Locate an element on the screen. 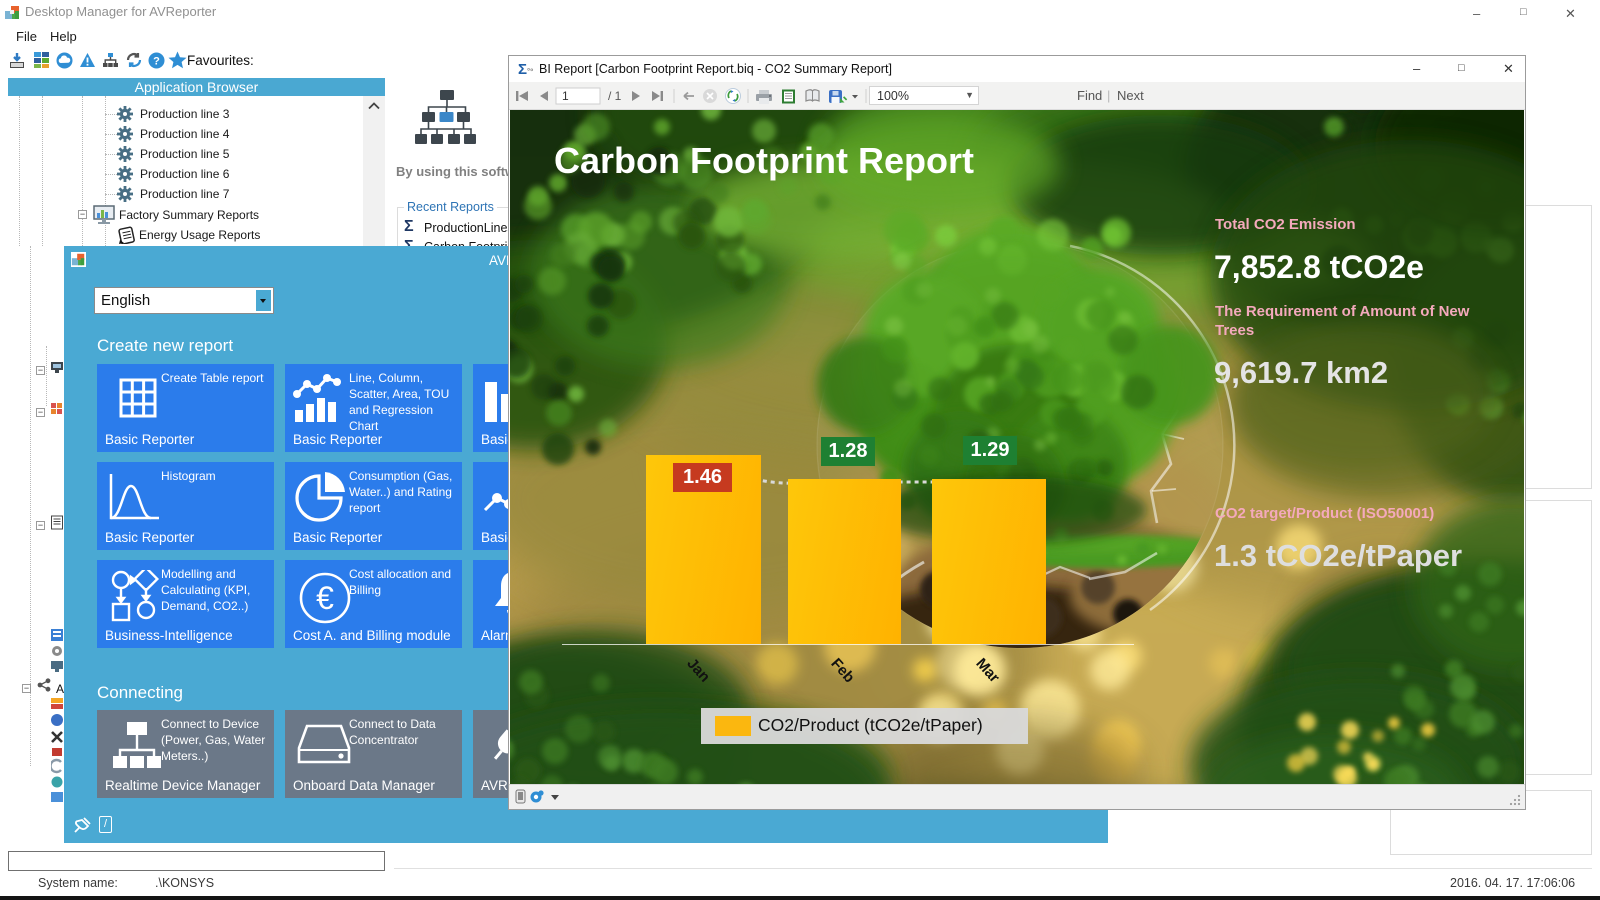 Image resolution: width=1600 pixels, height=900 pixels. svg-text: / 1 is located at coordinates (615, 96).